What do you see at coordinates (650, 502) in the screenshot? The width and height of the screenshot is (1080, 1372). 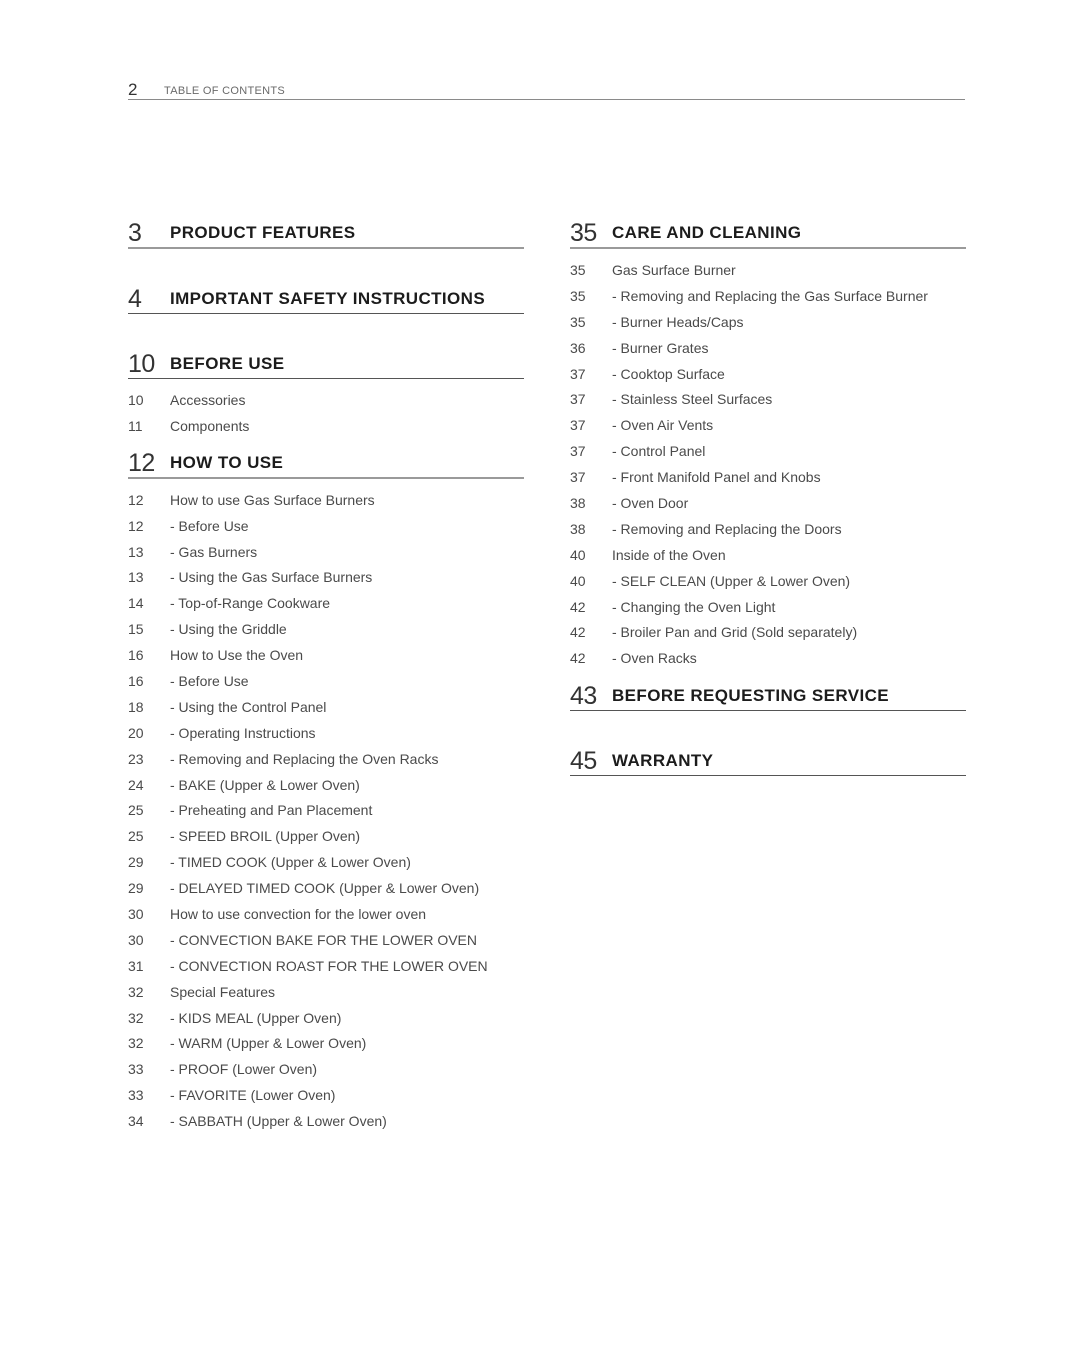 I see `entry-label: - Oven Door` at bounding box center [650, 502].